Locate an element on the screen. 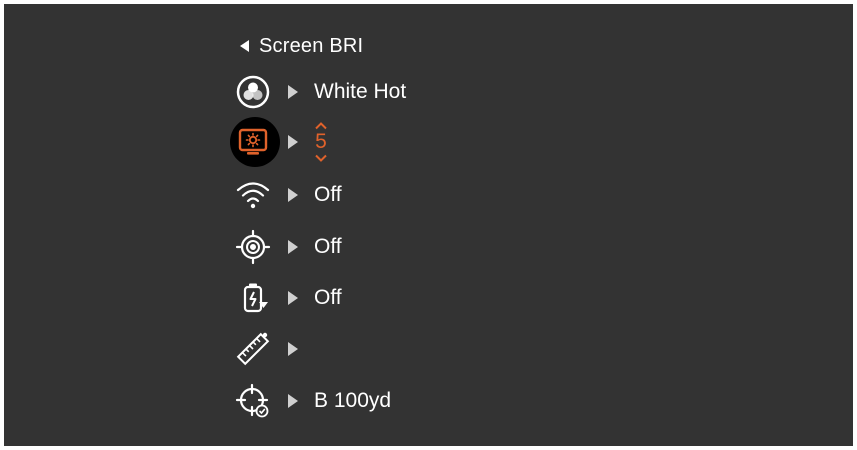 This screenshot has width=857, height=450. target-icon is located at coordinates (253, 247).